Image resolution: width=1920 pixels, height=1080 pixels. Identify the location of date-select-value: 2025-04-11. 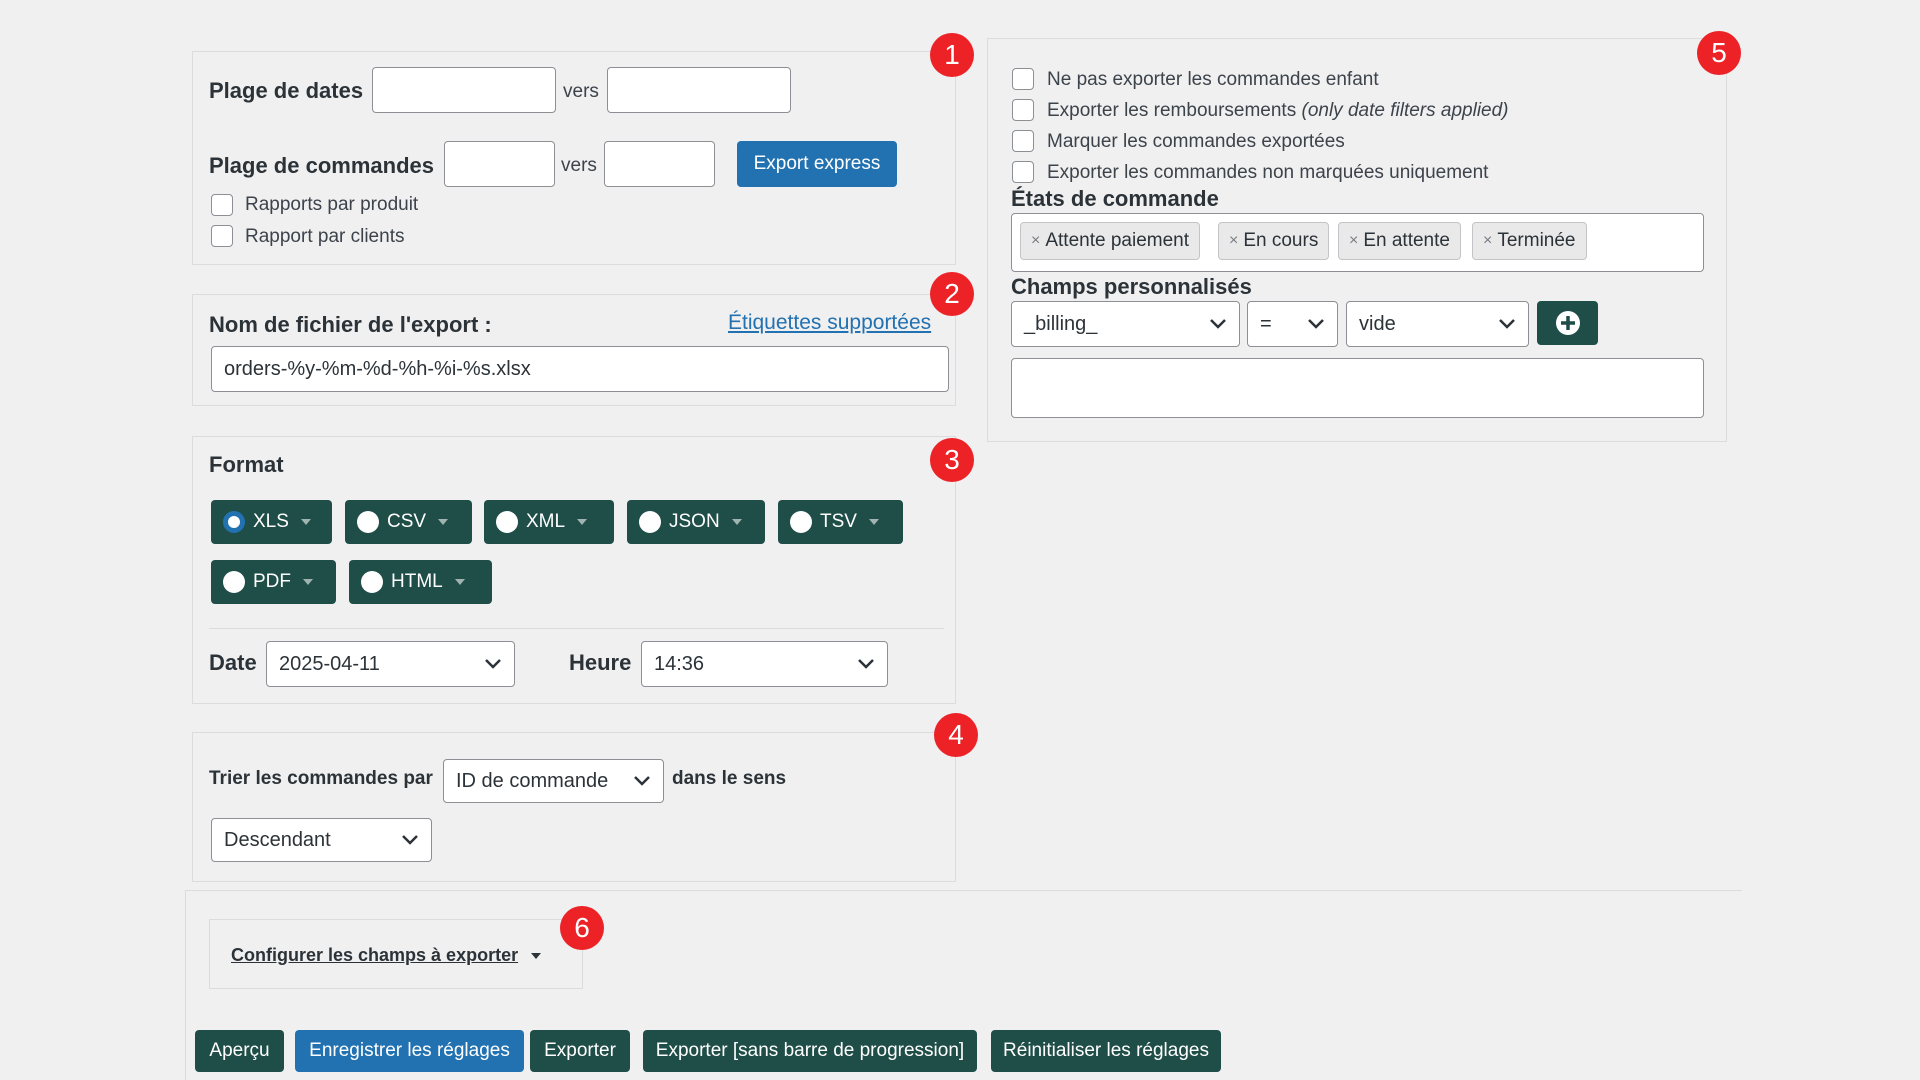
(329, 663).